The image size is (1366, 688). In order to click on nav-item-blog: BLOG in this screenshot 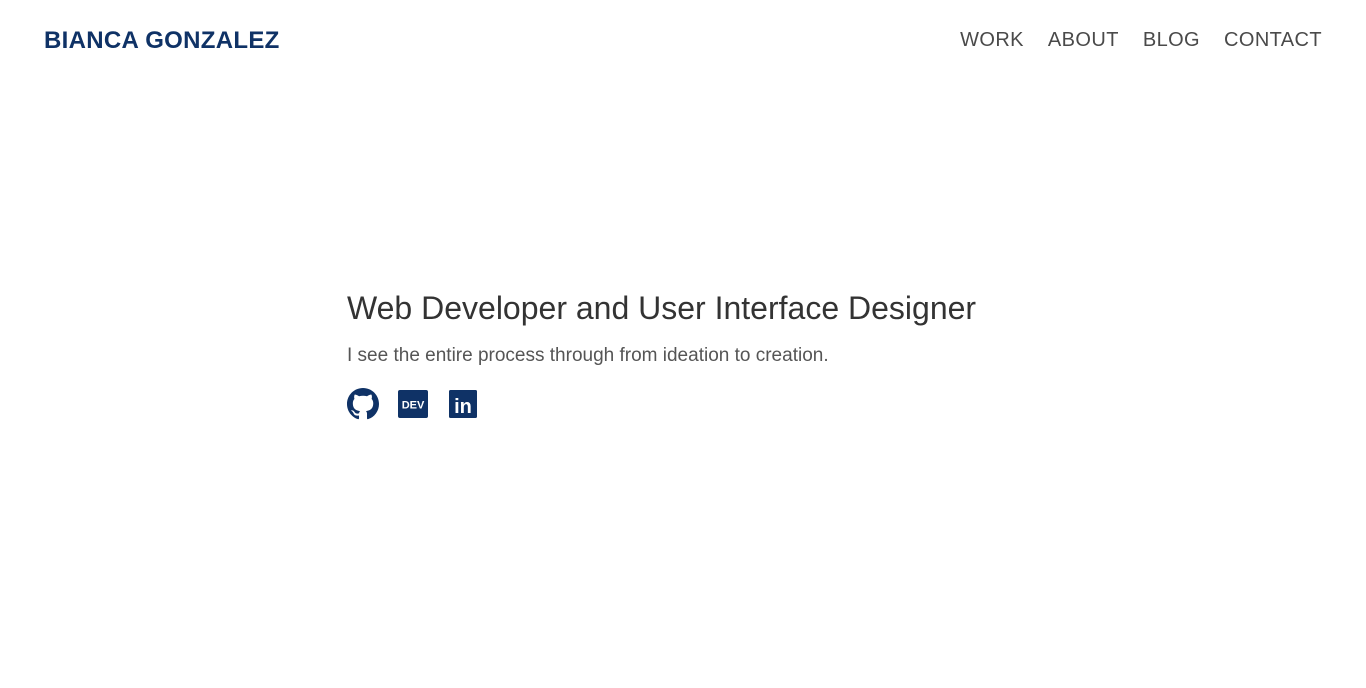, I will do `click(1171, 40)`.